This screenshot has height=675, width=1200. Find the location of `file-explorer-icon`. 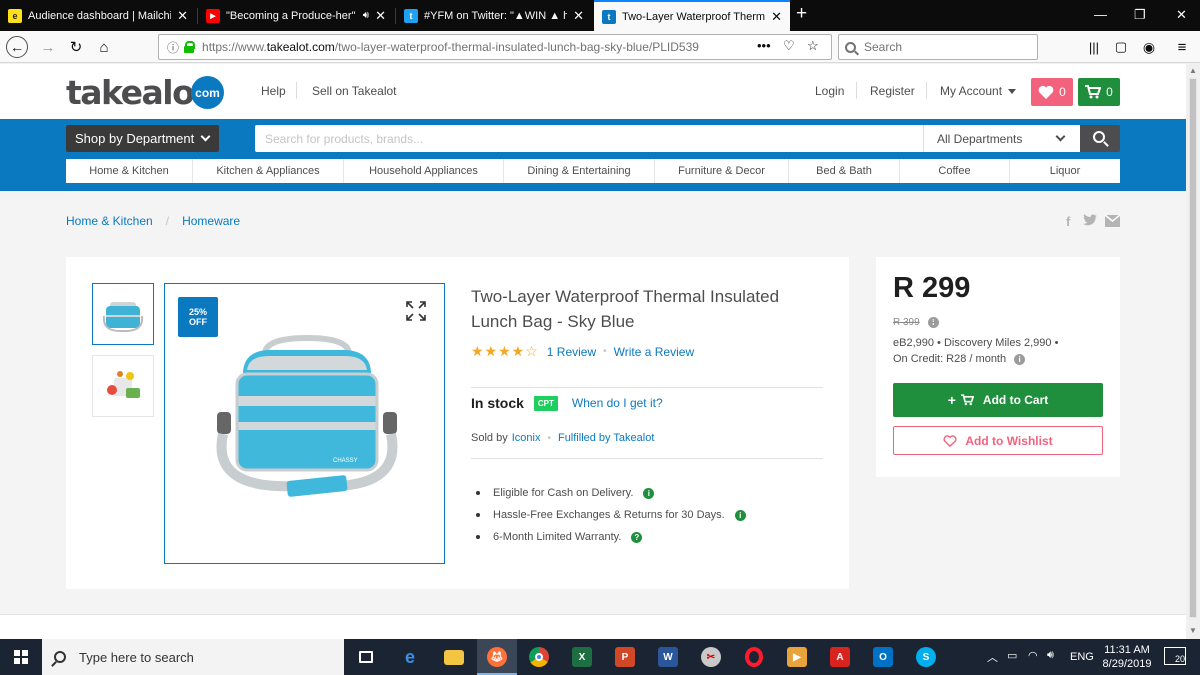

file-explorer-icon is located at coordinates (454, 657).